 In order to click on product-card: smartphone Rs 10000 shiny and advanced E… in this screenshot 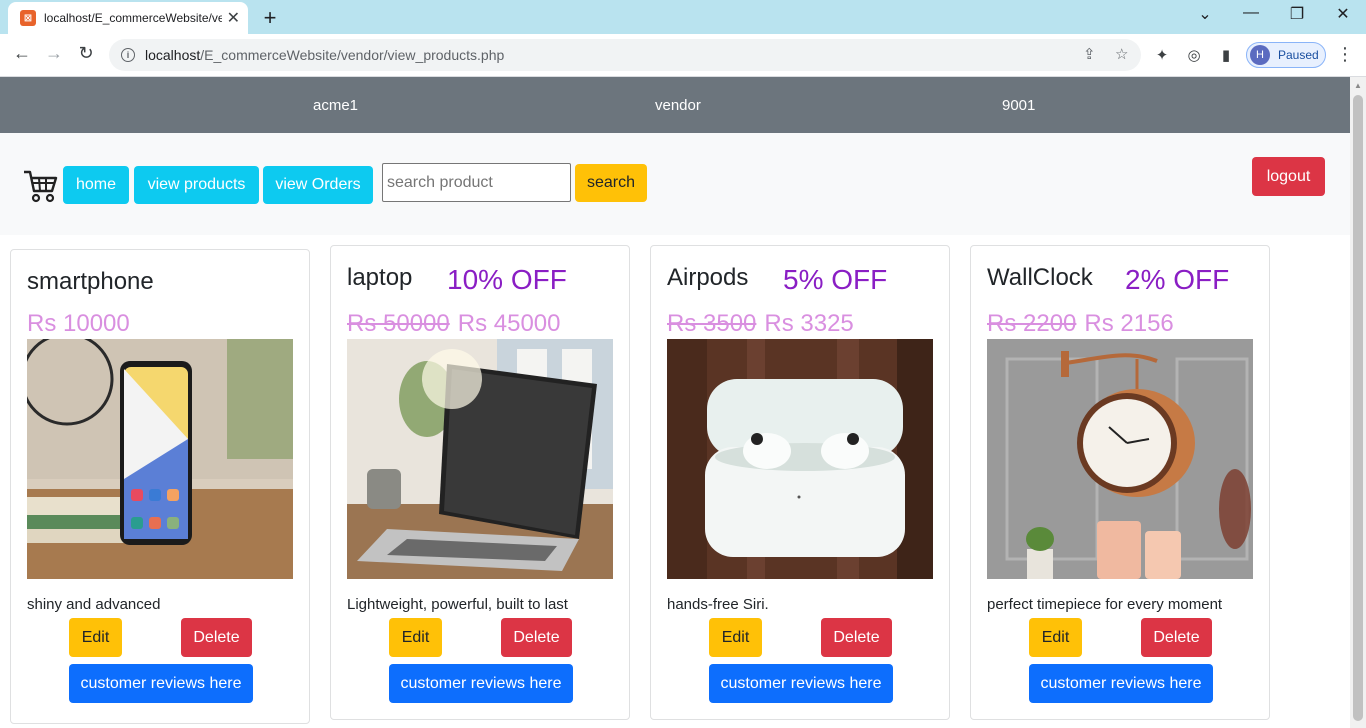, I will do `click(160, 486)`.